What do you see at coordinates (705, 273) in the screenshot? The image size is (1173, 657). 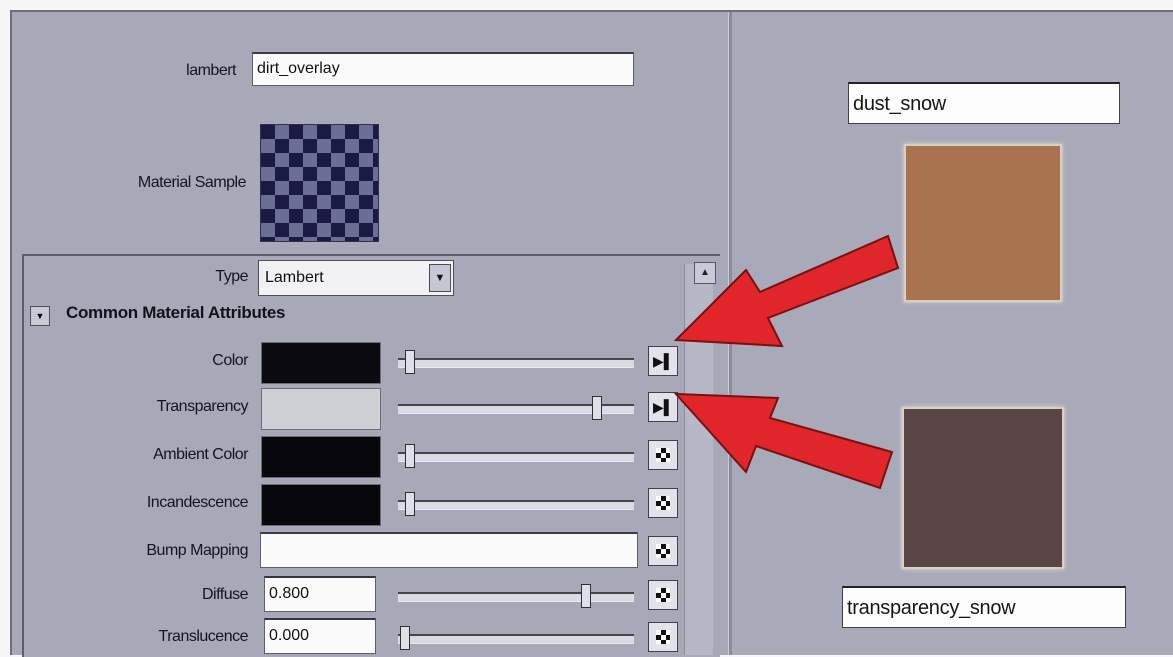 I see `scroll-up-arrow-icon: ▲` at bounding box center [705, 273].